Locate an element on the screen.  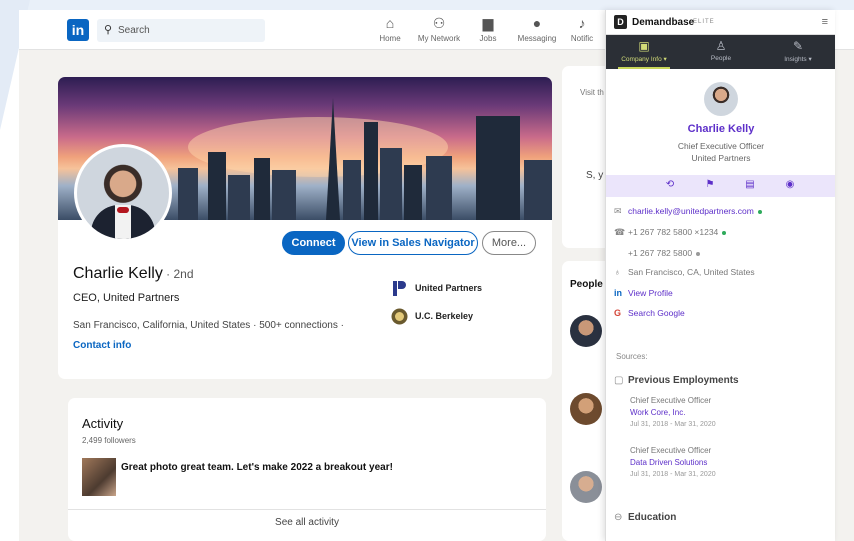
network-icon: ⚇ is located at coordinates (439, 23).